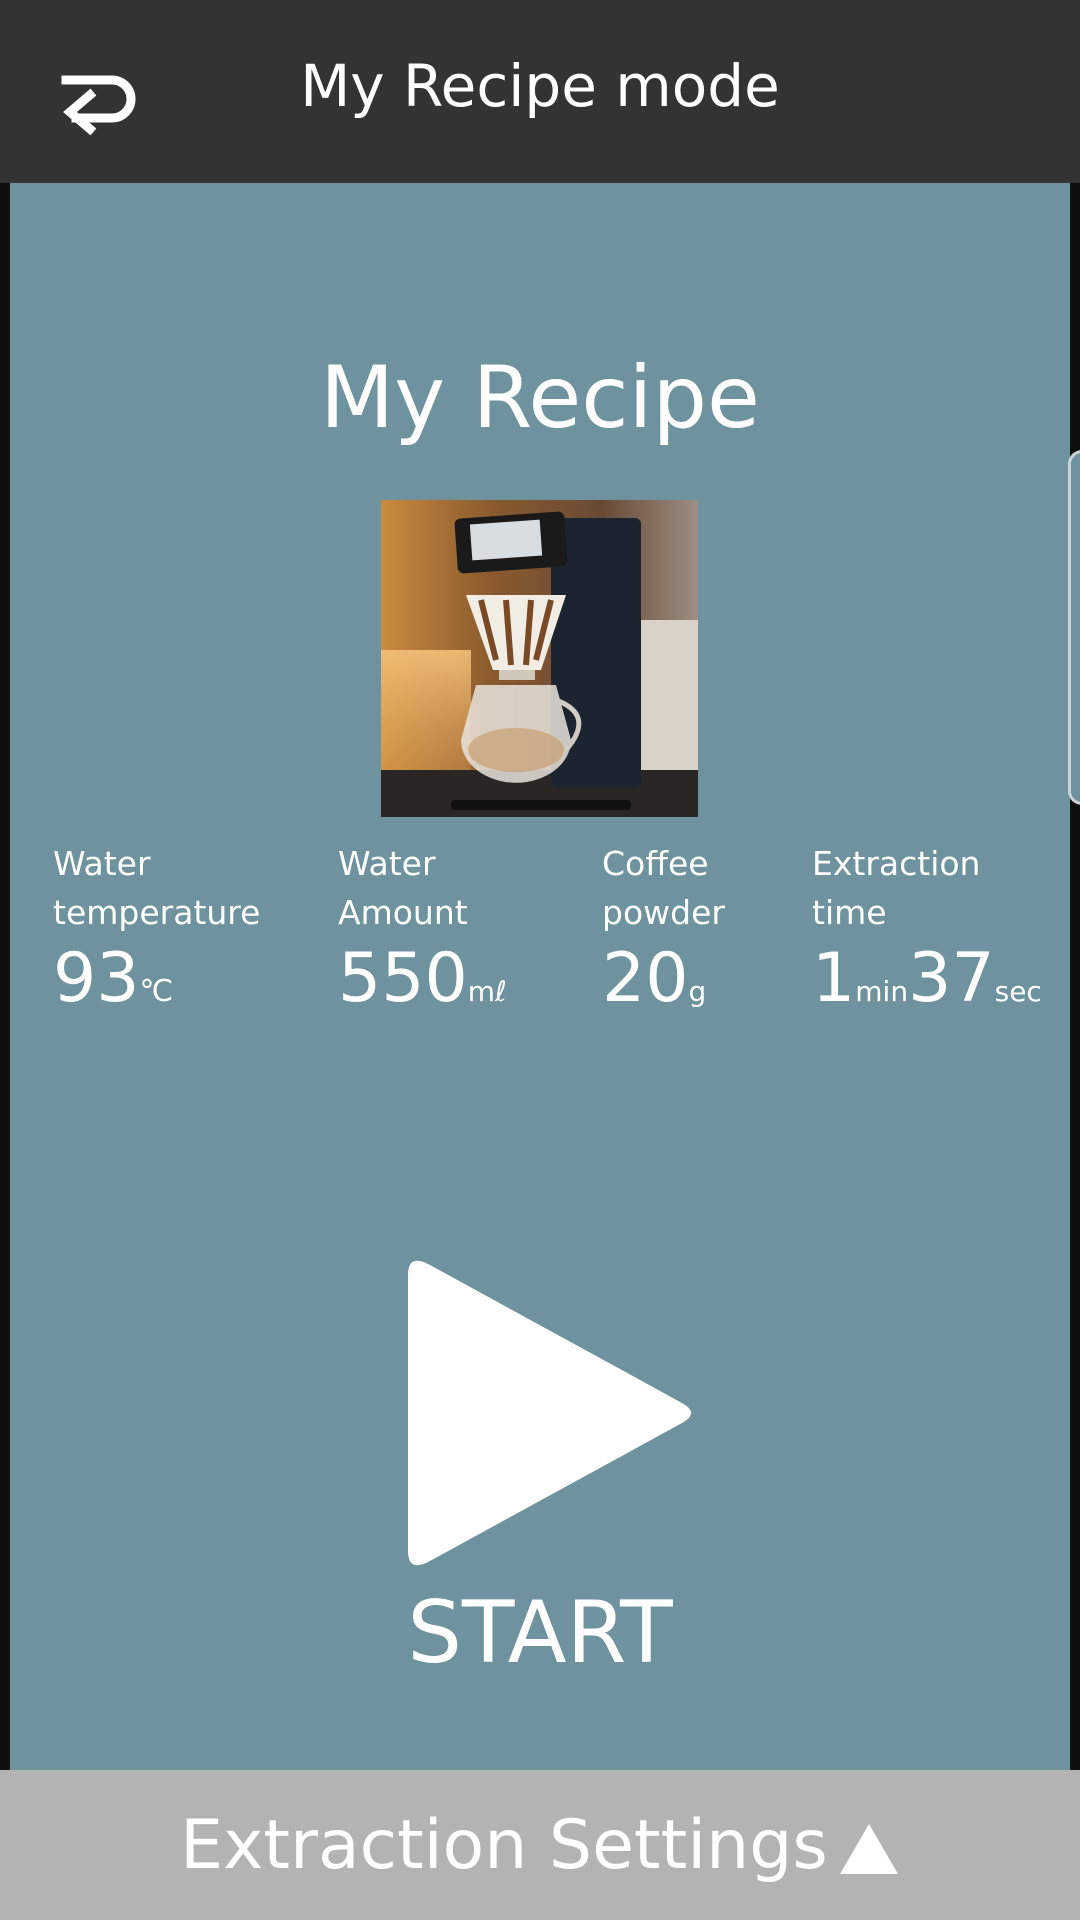  I want to click on coffee-machine-photo, so click(539, 658).